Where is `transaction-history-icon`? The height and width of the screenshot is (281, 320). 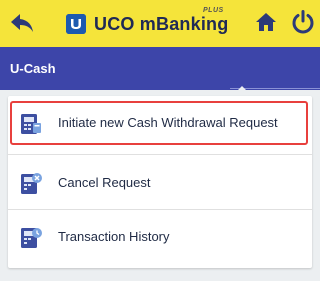
transaction-history-icon is located at coordinates (31, 238).